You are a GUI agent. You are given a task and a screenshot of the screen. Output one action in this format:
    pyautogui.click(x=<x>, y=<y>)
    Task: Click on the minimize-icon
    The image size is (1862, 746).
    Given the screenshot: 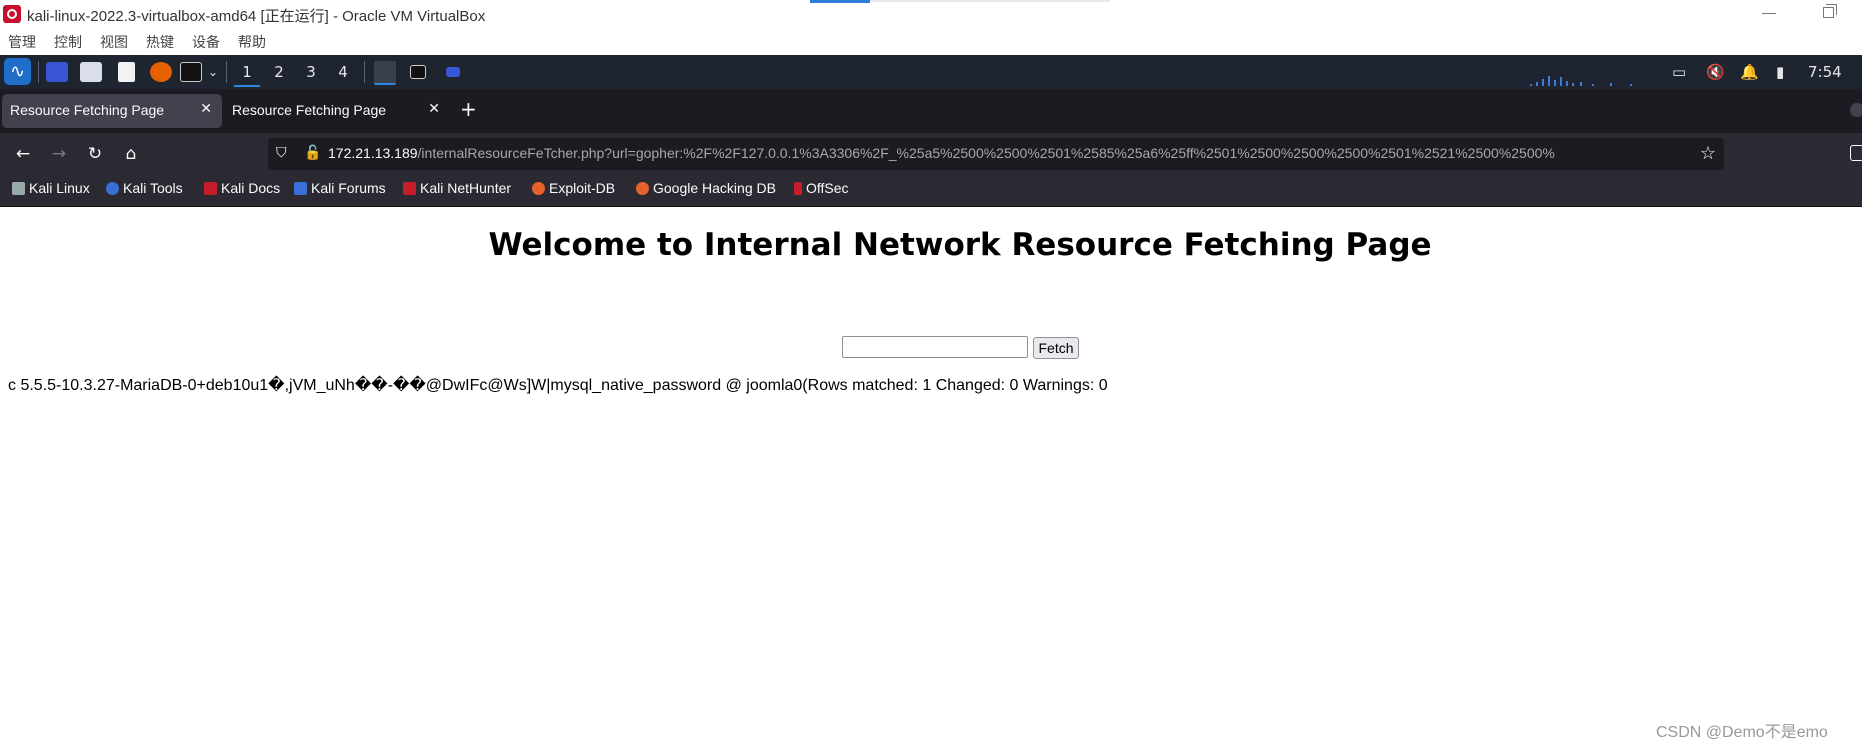 What is the action you would take?
    pyautogui.click(x=1769, y=13)
    